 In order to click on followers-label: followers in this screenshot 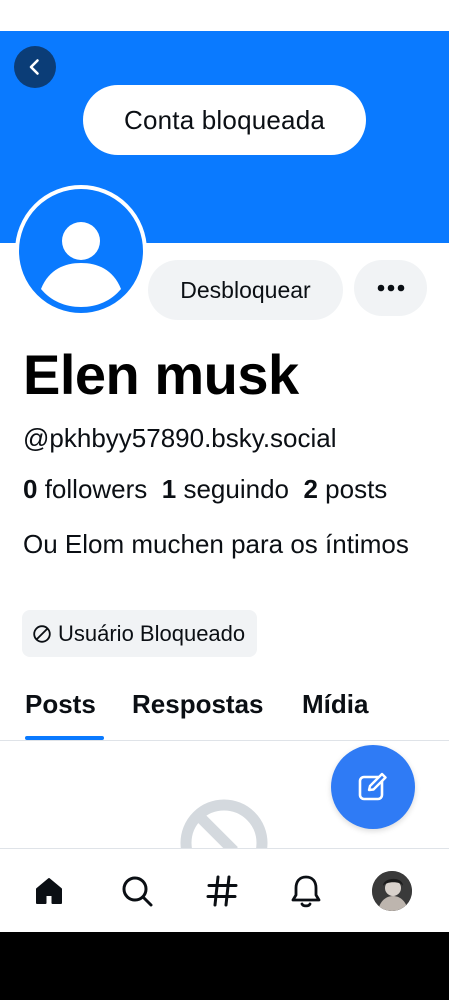, I will do `click(96, 489)`.